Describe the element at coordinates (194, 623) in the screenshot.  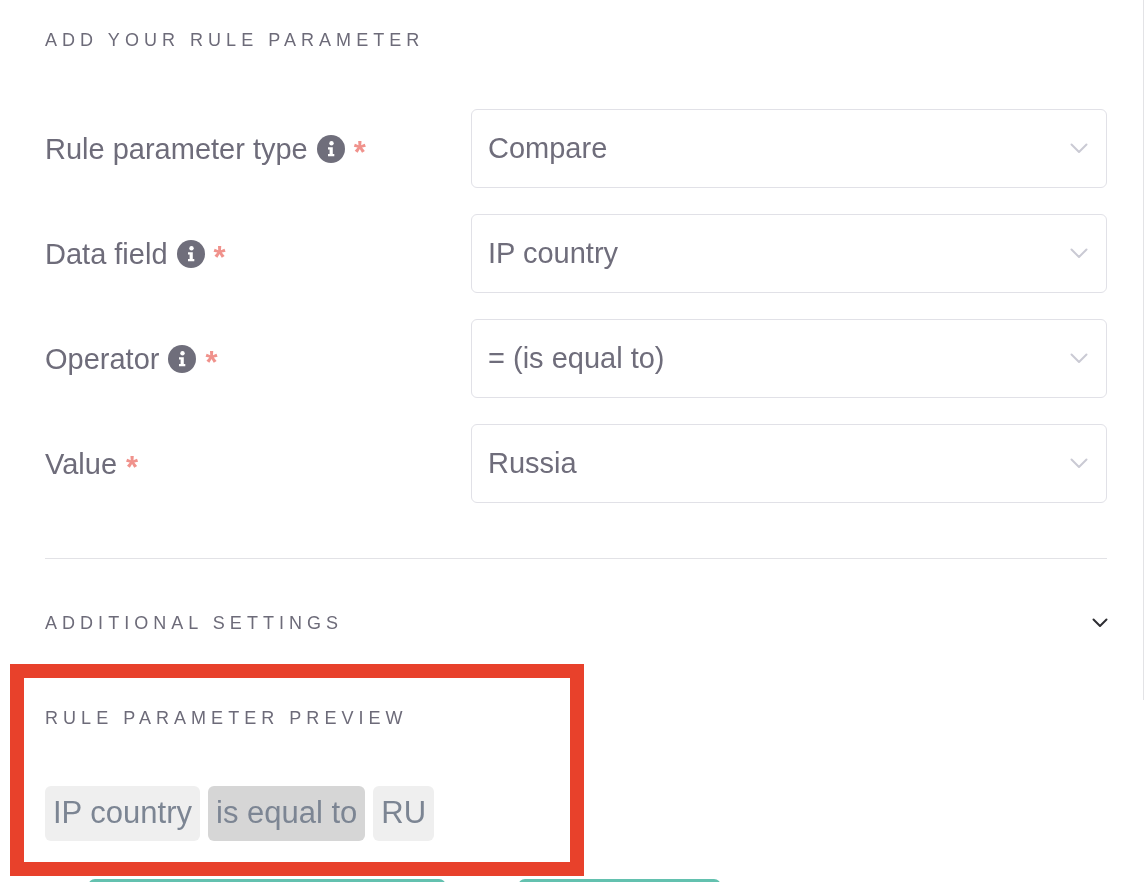
I see `section-title: ADDITIONAL SETTINGS` at that location.